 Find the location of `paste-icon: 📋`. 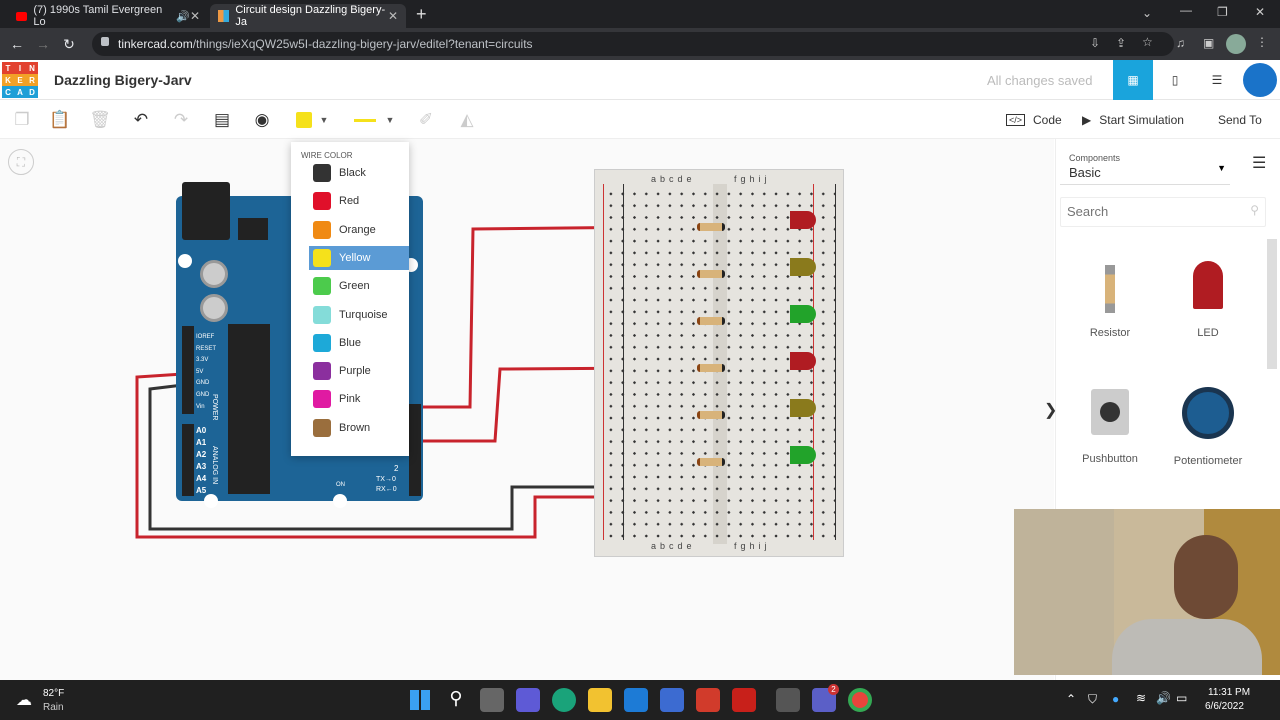

paste-icon: 📋 is located at coordinates (60, 120).